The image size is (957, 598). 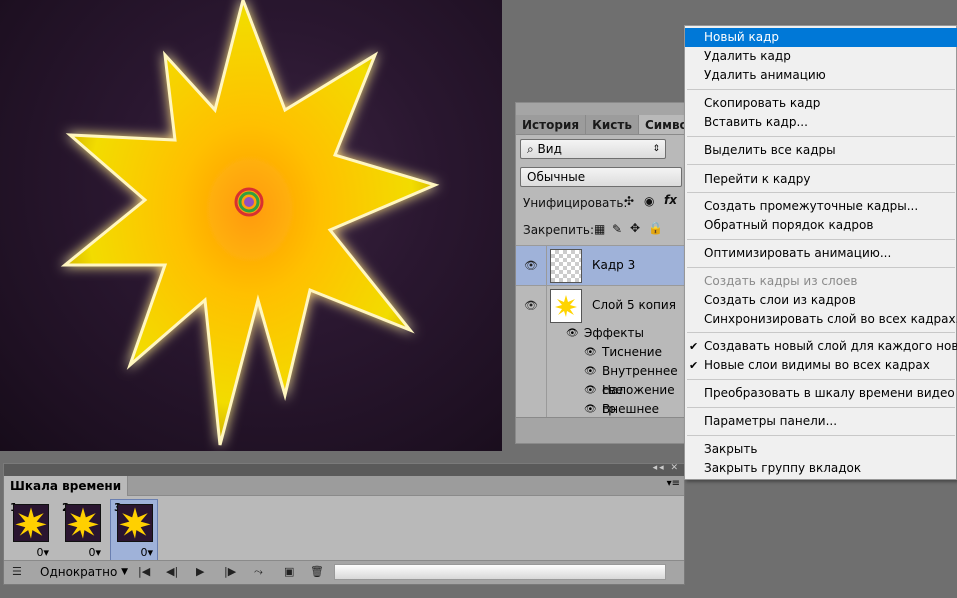 What do you see at coordinates (821, 300) in the screenshot?
I see `menu-item-flatten-frames-into-layers: Создать слои из кадров` at bounding box center [821, 300].